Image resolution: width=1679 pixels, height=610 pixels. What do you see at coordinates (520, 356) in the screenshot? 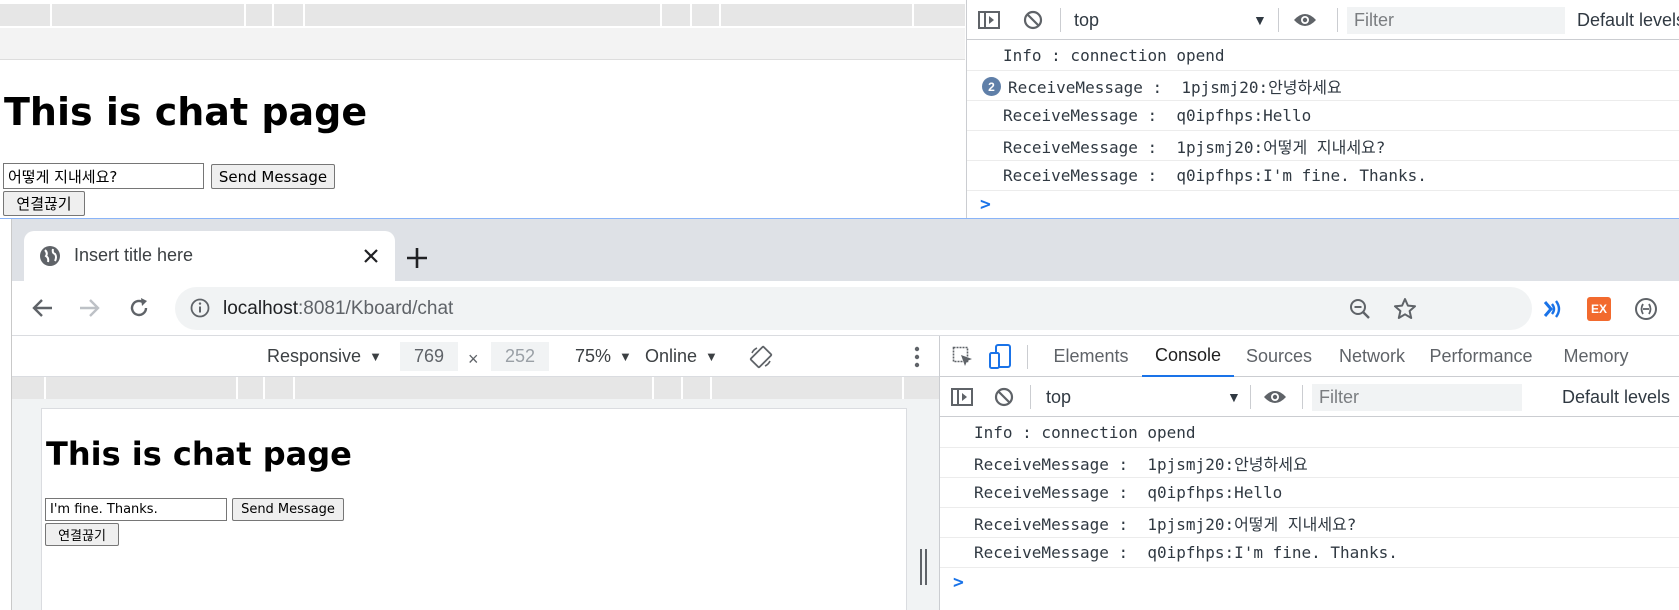
I see `viewport-height-input: 252` at bounding box center [520, 356].